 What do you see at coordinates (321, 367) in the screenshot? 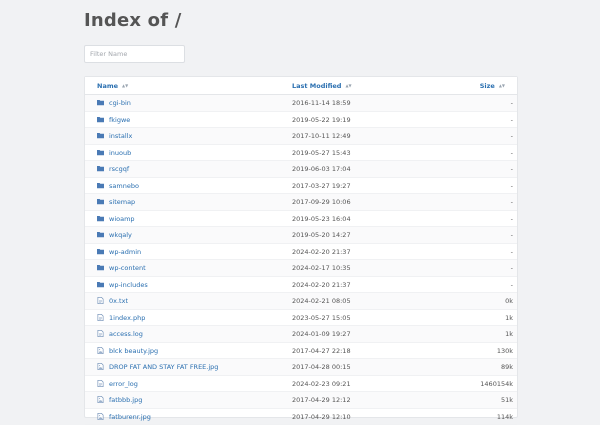
I see `last-modified-cell: 2017-04-28 00:15` at bounding box center [321, 367].